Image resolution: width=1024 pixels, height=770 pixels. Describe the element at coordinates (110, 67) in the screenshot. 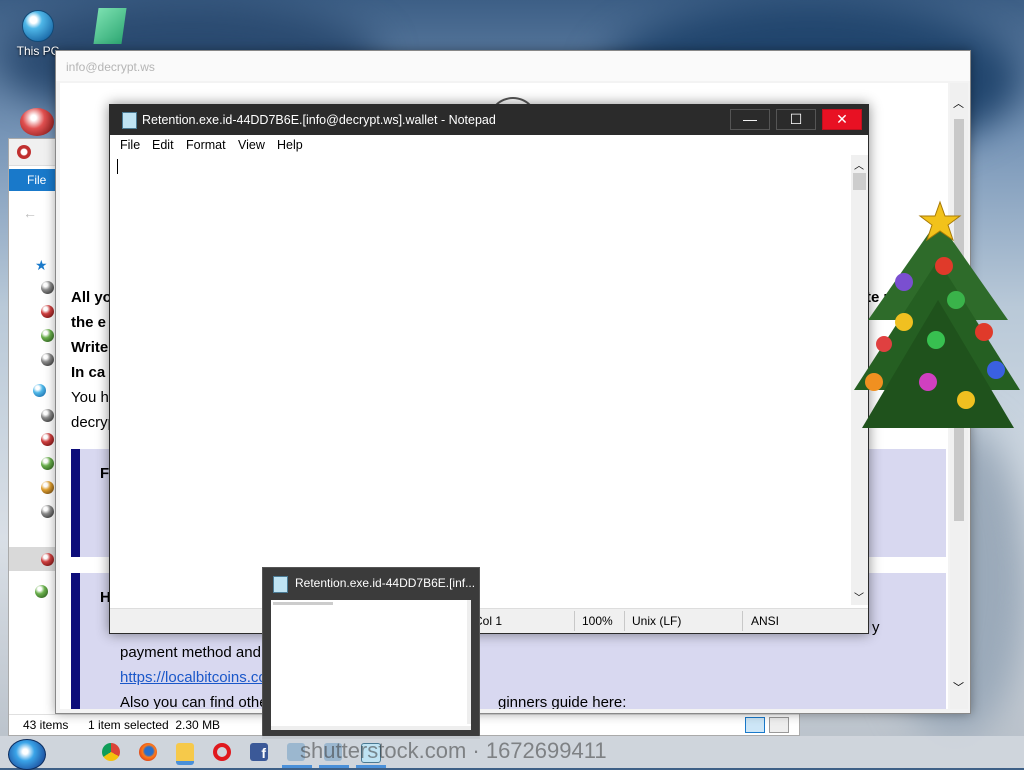

I see `browser-title: info@decrypt.ws` at that location.